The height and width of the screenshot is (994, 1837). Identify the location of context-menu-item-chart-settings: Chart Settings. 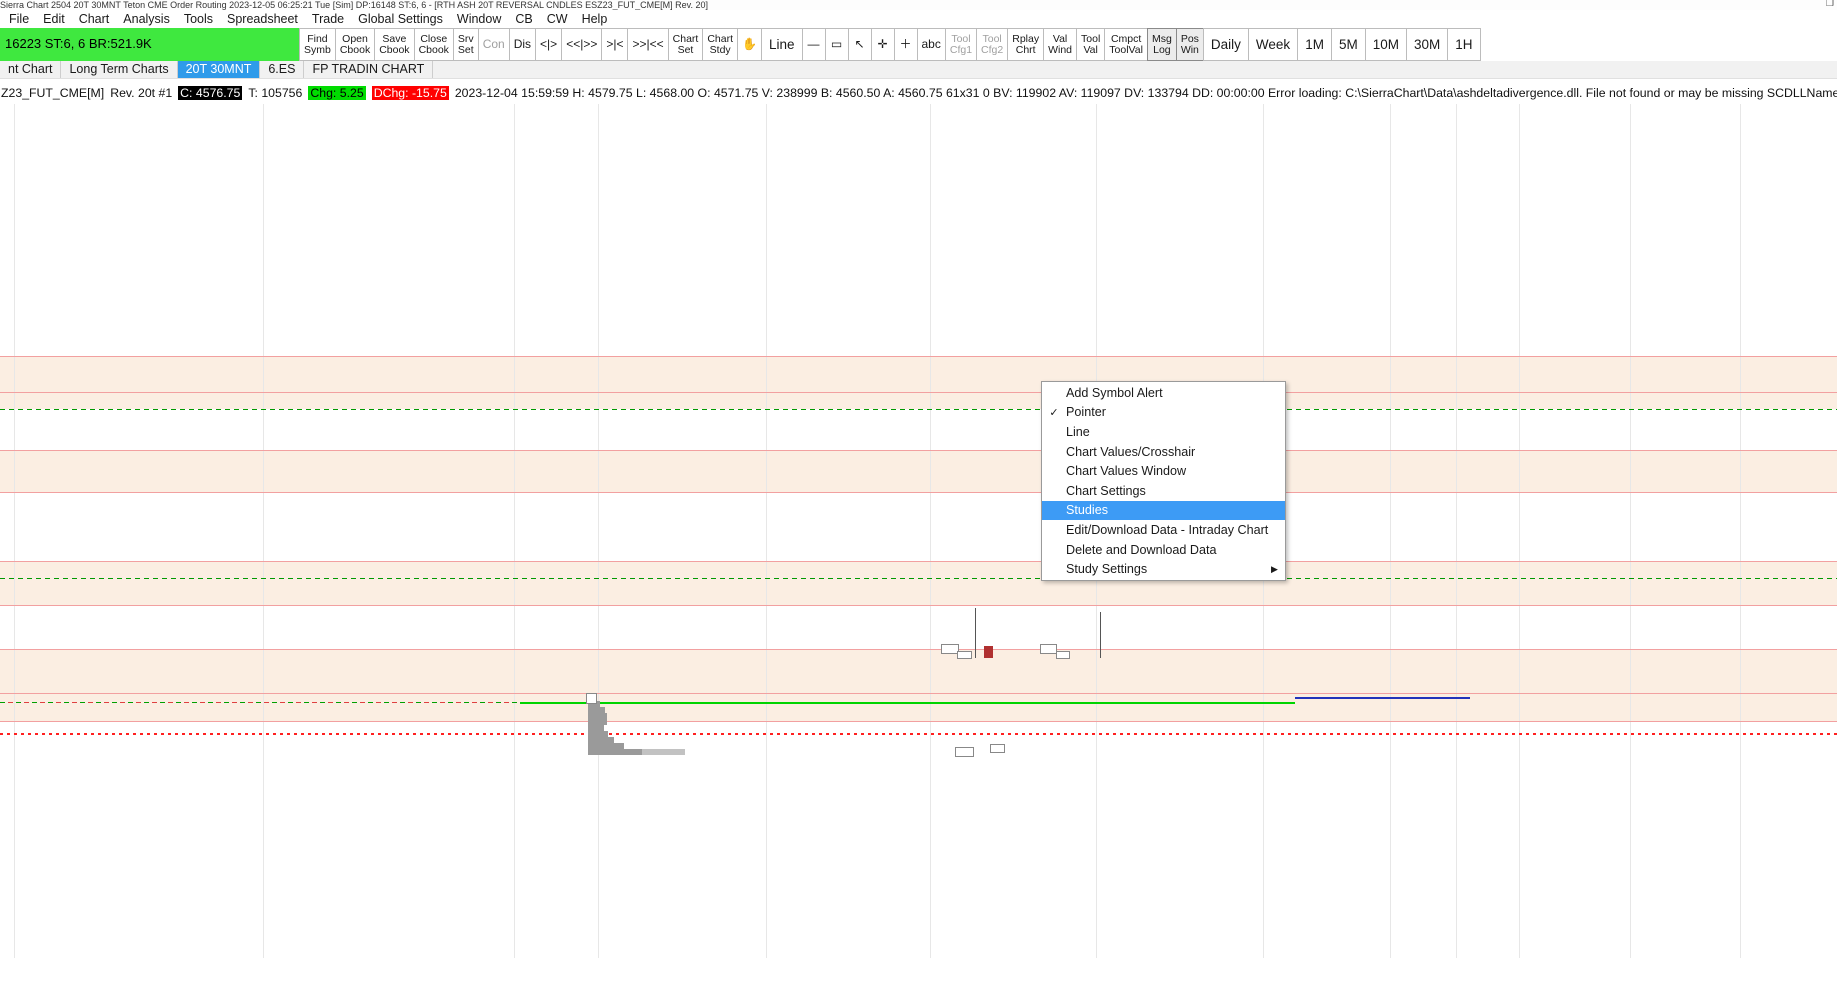
(1163, 491).